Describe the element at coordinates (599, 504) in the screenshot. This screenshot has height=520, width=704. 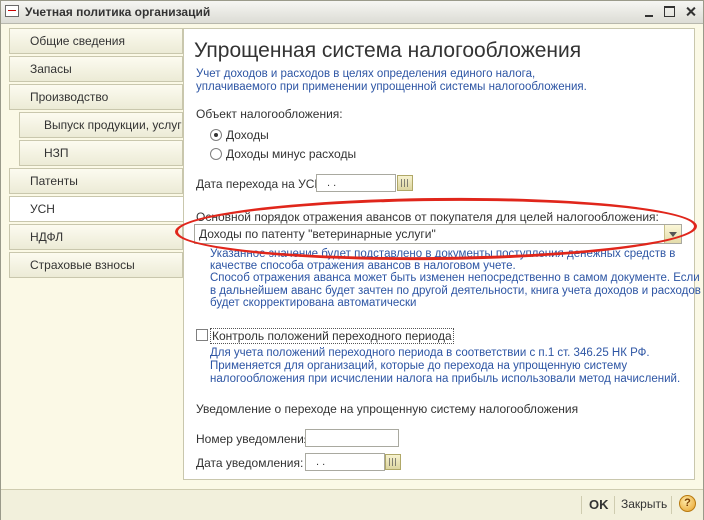
I see `ok-button: OK` at that location.